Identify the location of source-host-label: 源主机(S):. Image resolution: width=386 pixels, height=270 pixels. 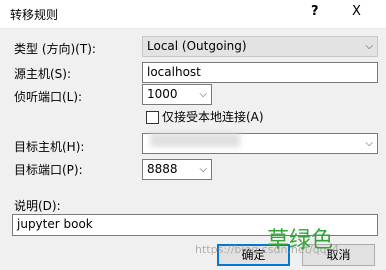
(43, 74).